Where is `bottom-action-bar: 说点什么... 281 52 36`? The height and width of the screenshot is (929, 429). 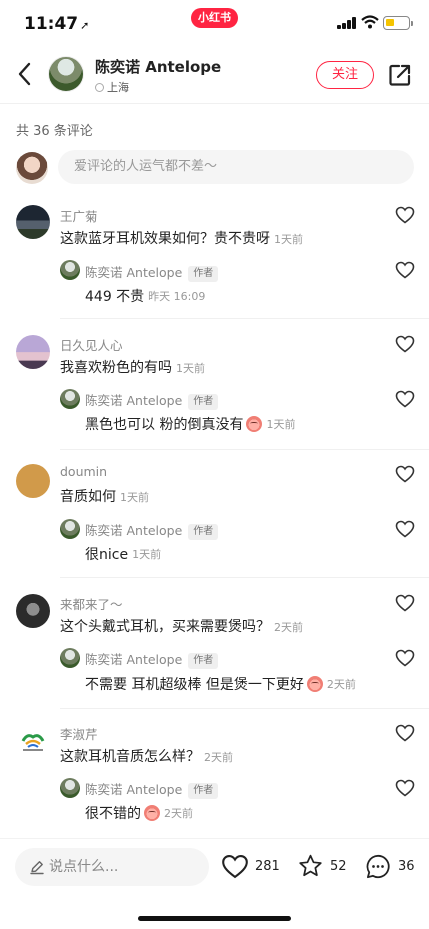 bottom-action-bar: 说点什么... 281 52 36 is located at coordinates (214, 883).